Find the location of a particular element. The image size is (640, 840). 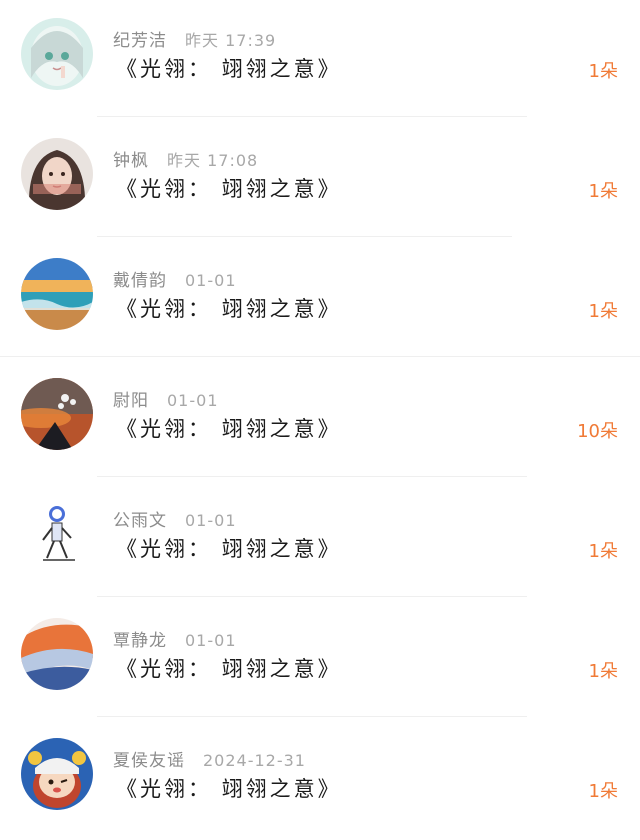

list-item: 纪芳洁 昨天 17:39 《光翎： 翊翎之意》 1朵 is located at coordinates (320, 60).